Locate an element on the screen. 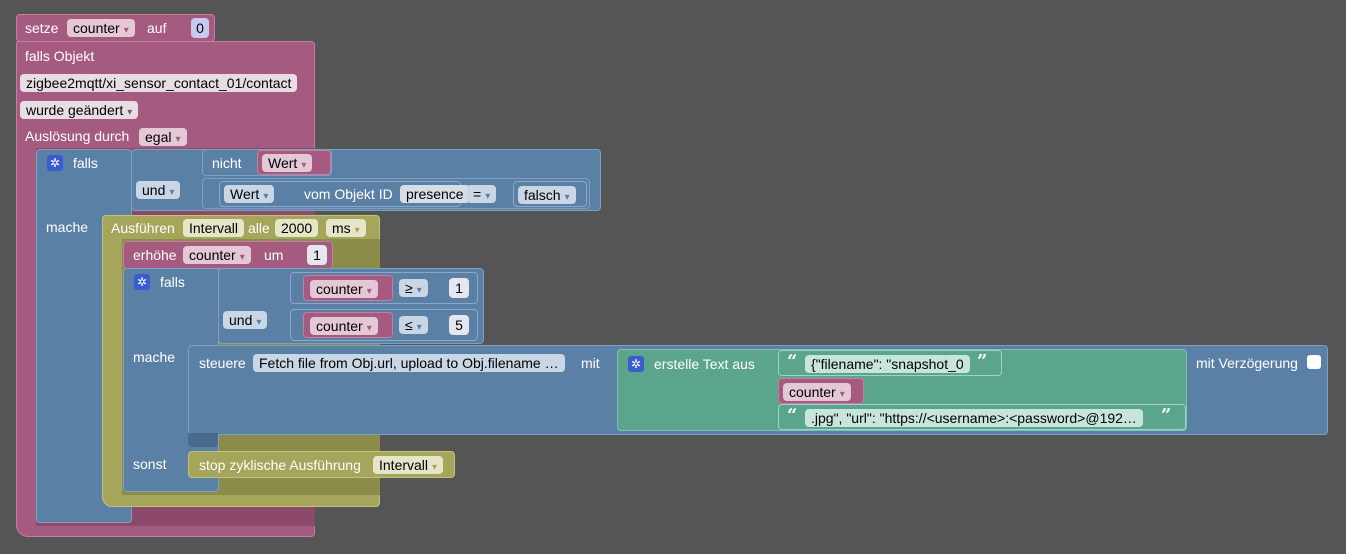  stop-interval-block: stop zyklische Ausführung Intervall is located at coordinates (321, 464).